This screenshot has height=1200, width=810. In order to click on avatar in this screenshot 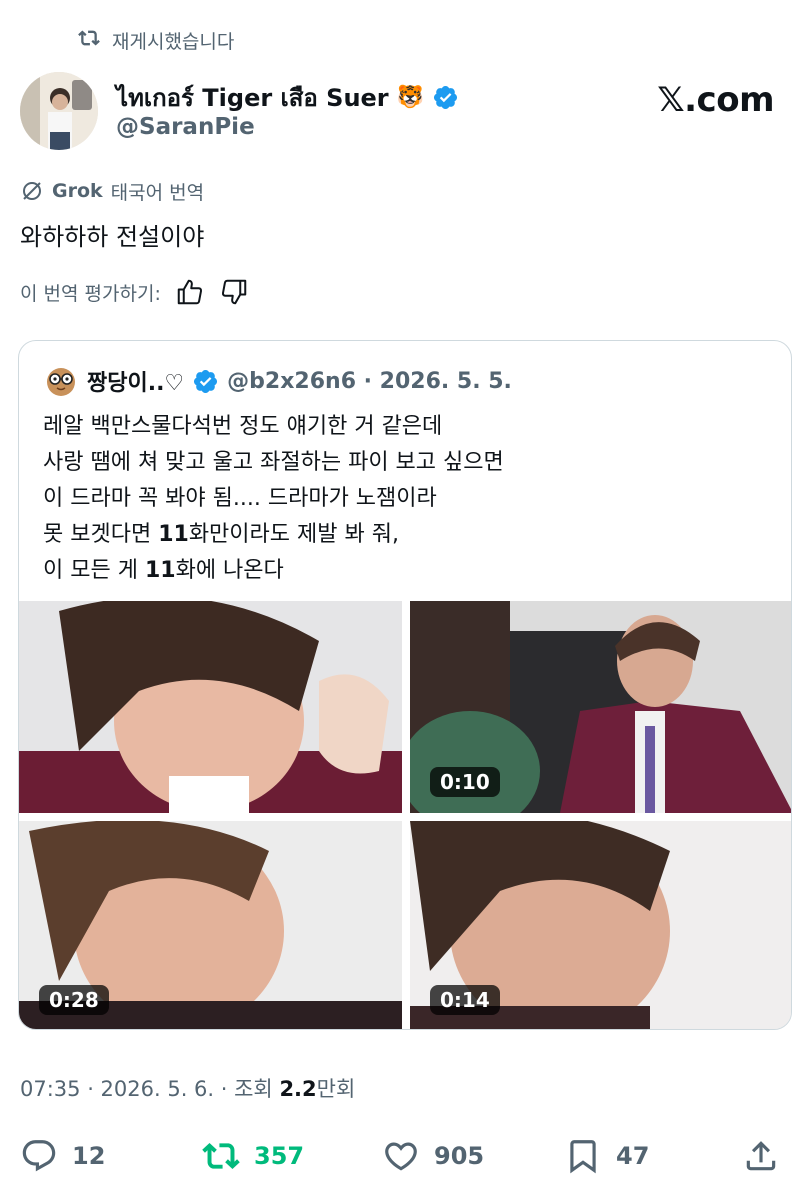, I will do `click(59, 111)`.